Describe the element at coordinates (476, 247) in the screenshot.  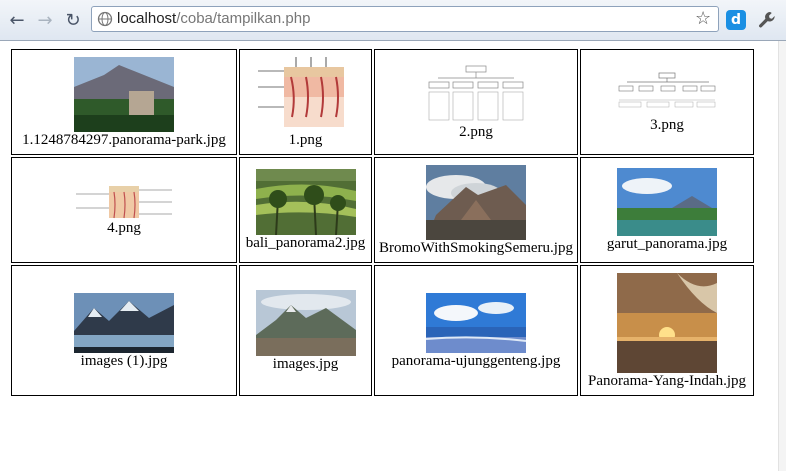
I see `image-caption: BromoWithSmokingSemeru.jpg` at that location.